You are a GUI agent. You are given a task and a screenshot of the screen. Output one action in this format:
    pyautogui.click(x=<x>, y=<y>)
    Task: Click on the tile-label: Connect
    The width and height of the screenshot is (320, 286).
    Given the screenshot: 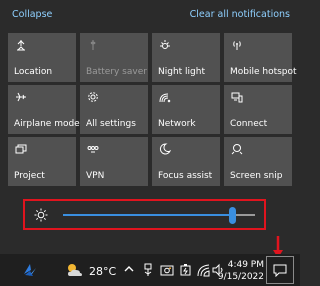 What is the action you would take?
    pyautogui.click(x=249, y=124)
    